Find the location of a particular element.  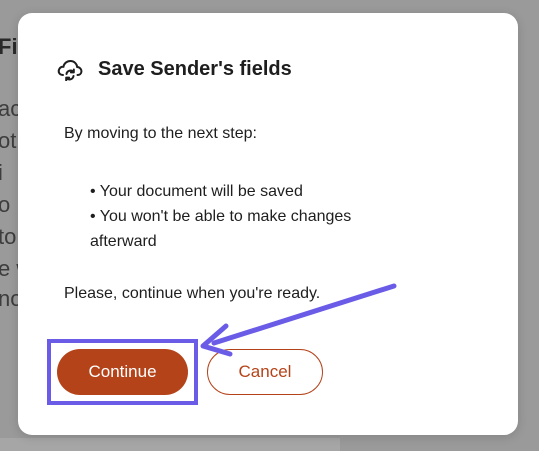

background-text-line: i is located at coordinates (1, 172).